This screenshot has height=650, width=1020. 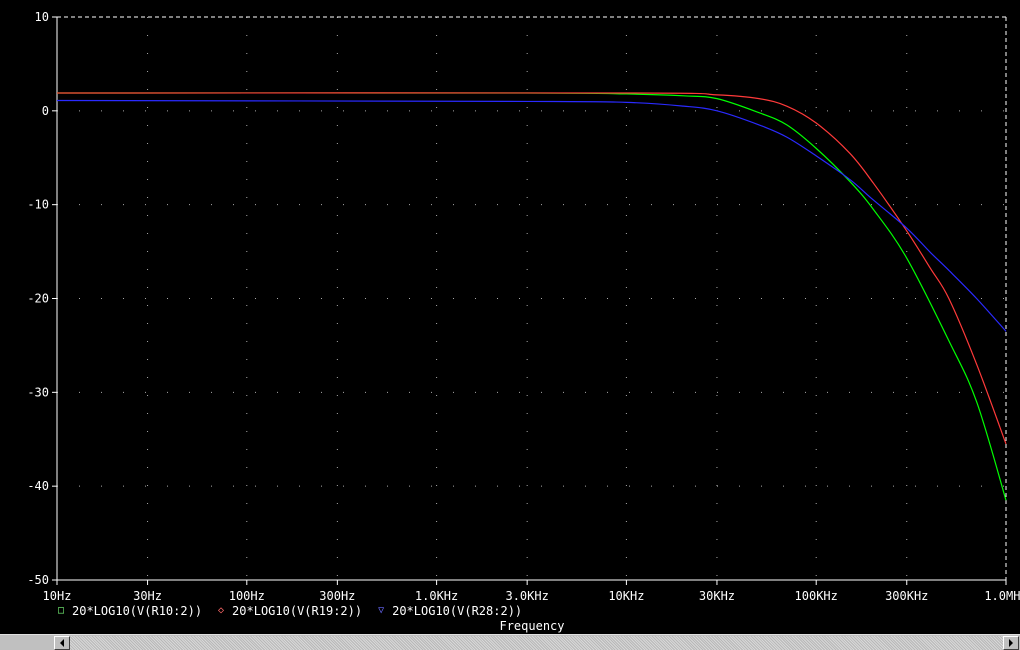 I want to click on scroll-right-button, so click(x=1011, y=643).